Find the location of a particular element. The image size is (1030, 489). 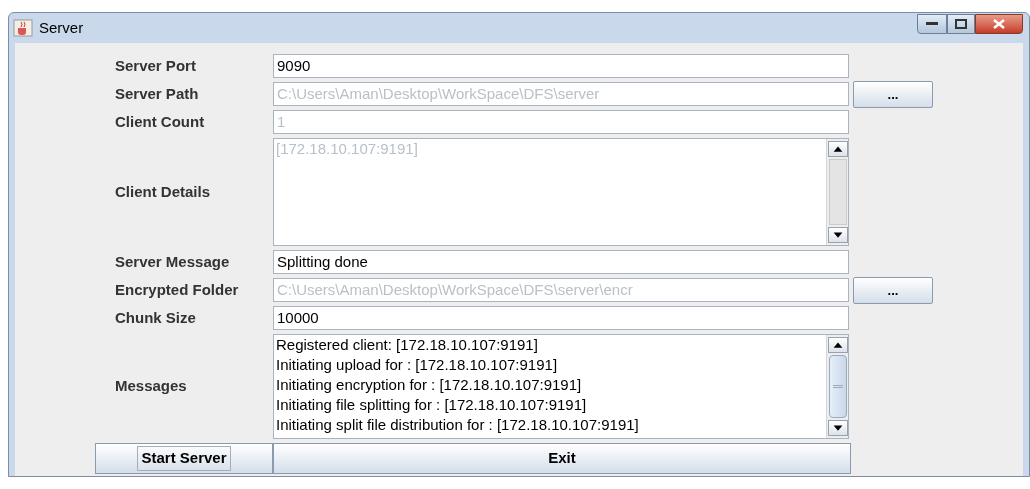

action-button: Start Server is located at coordinates (184, 458).